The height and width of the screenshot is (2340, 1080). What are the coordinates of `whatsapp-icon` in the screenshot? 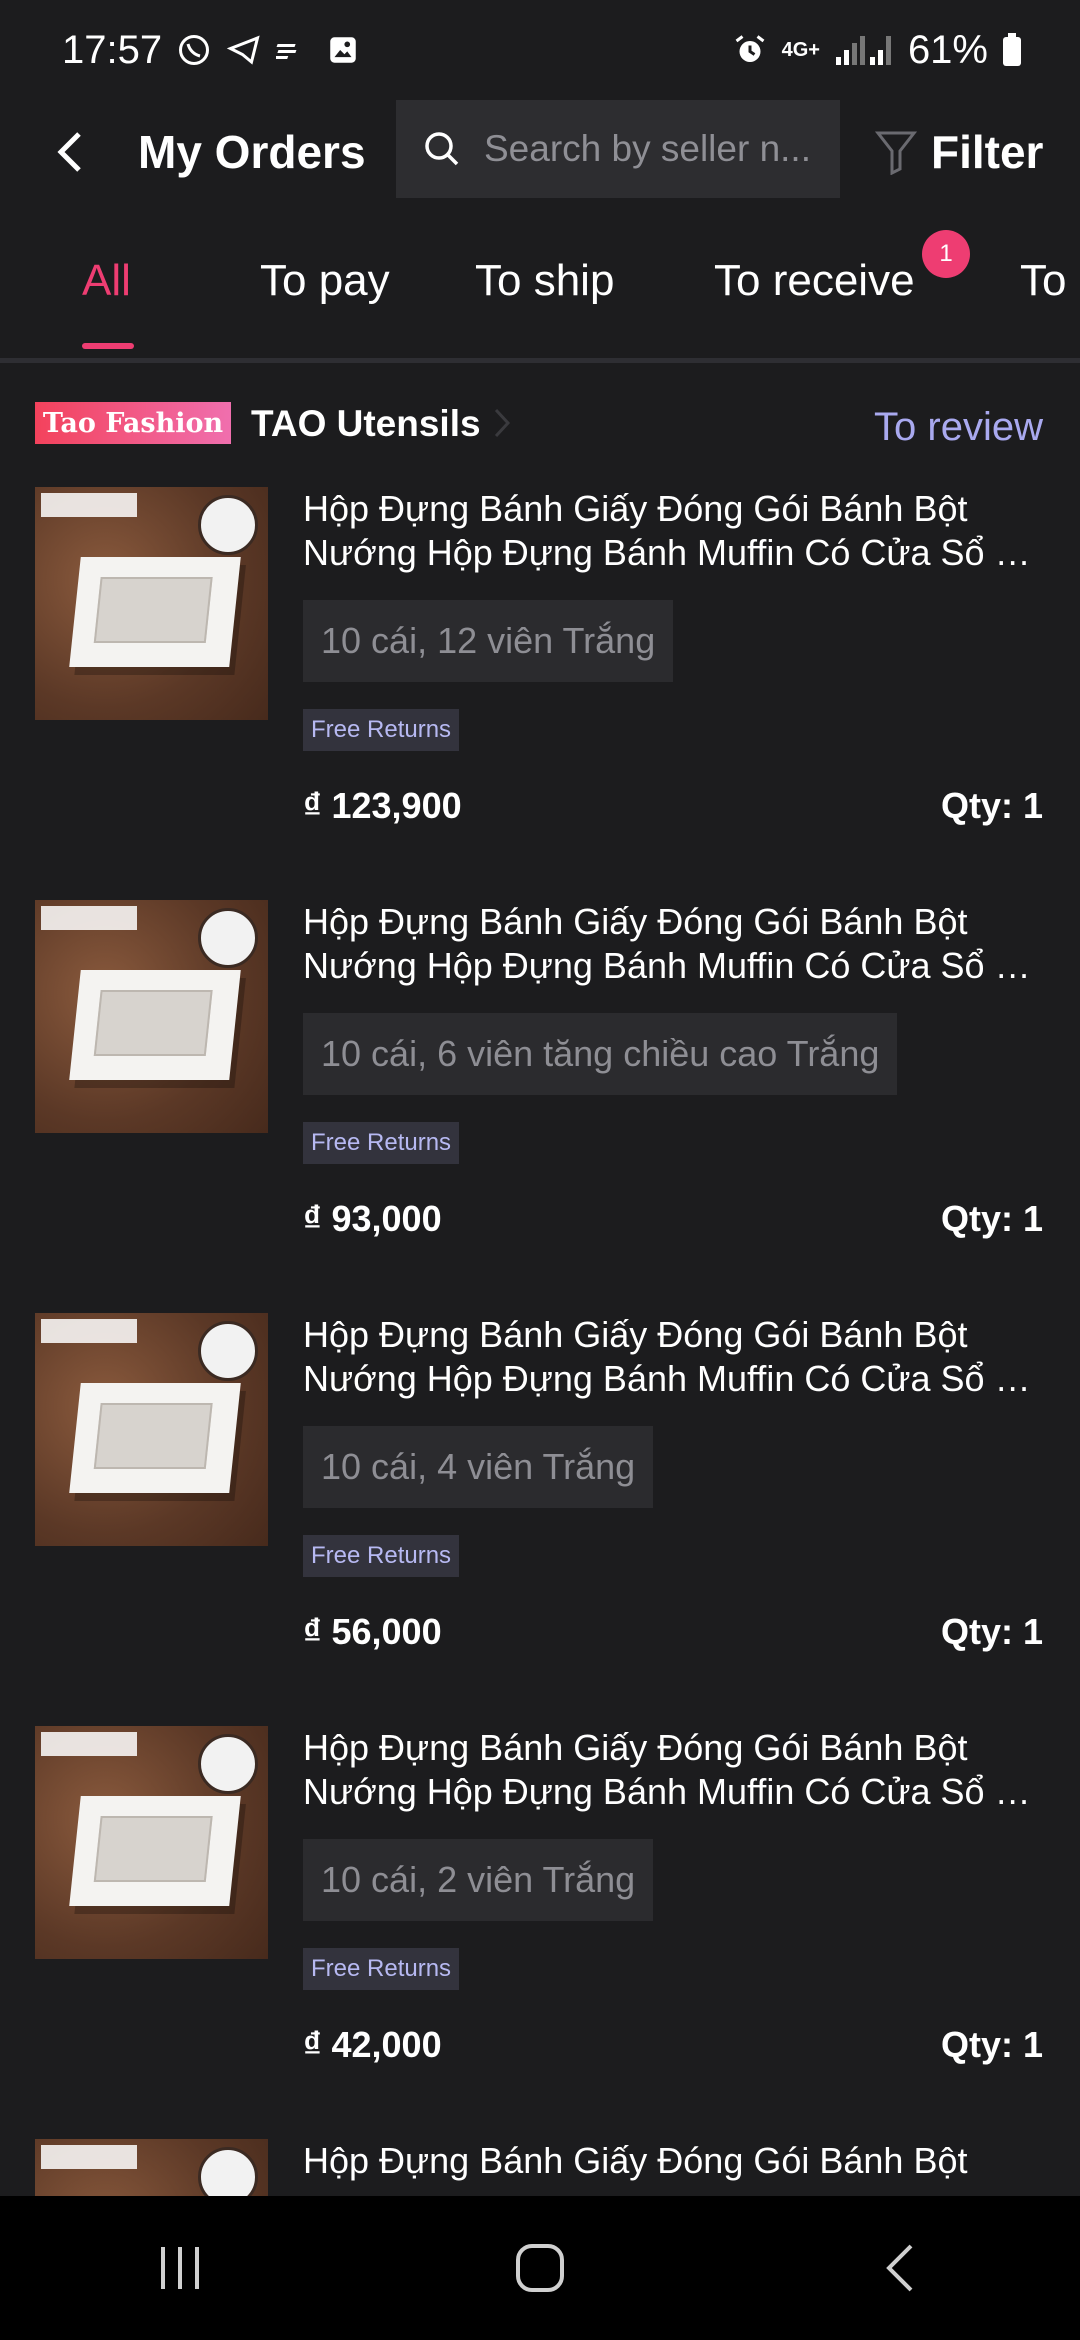 It's located at (194, 50).